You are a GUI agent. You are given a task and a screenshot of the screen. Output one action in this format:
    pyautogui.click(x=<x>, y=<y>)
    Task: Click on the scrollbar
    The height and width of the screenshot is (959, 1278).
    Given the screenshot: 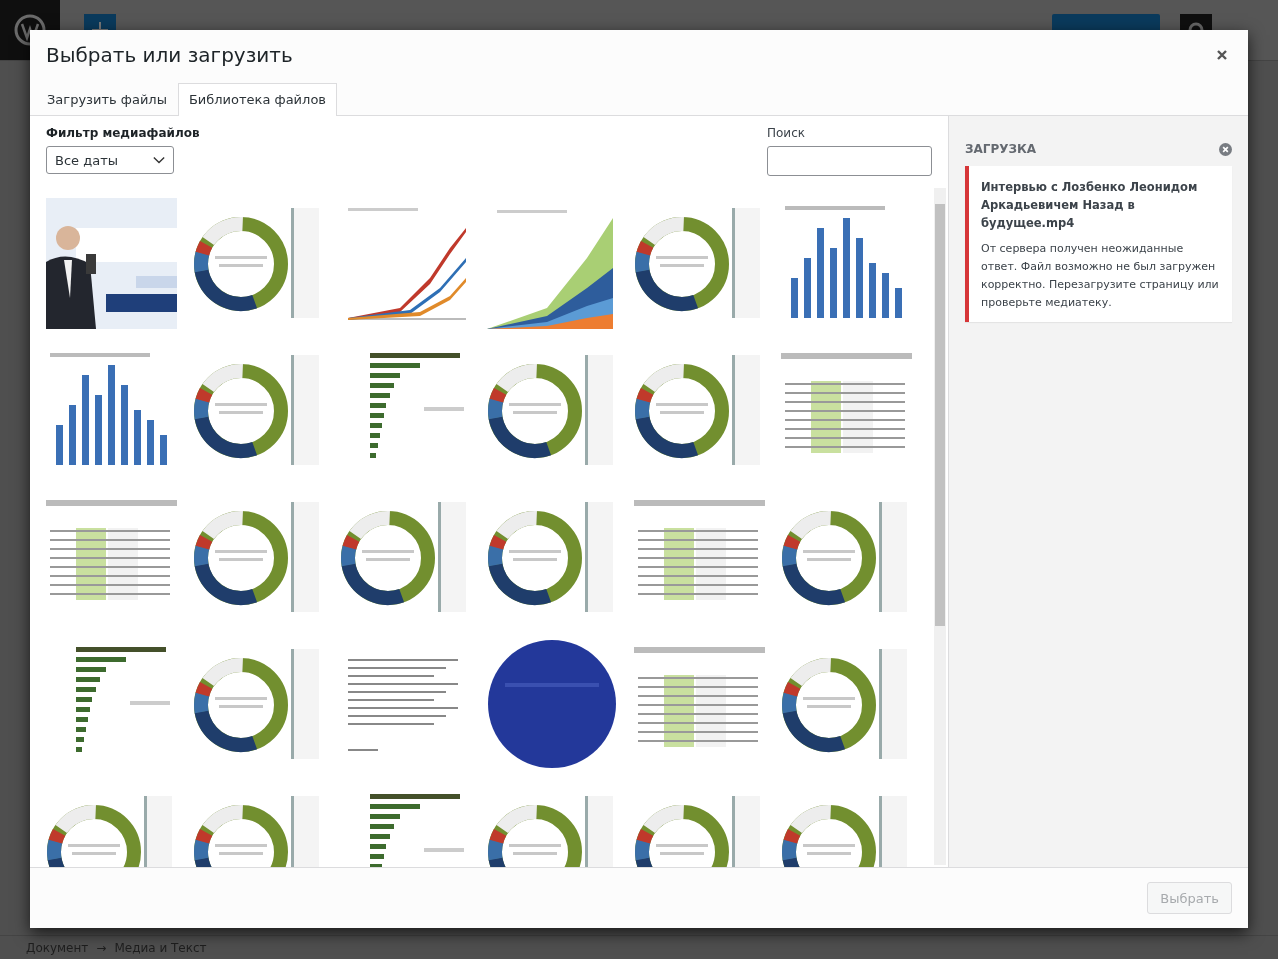 What is the action you would take?
    pyautogui.click(x=940, y=526)
    